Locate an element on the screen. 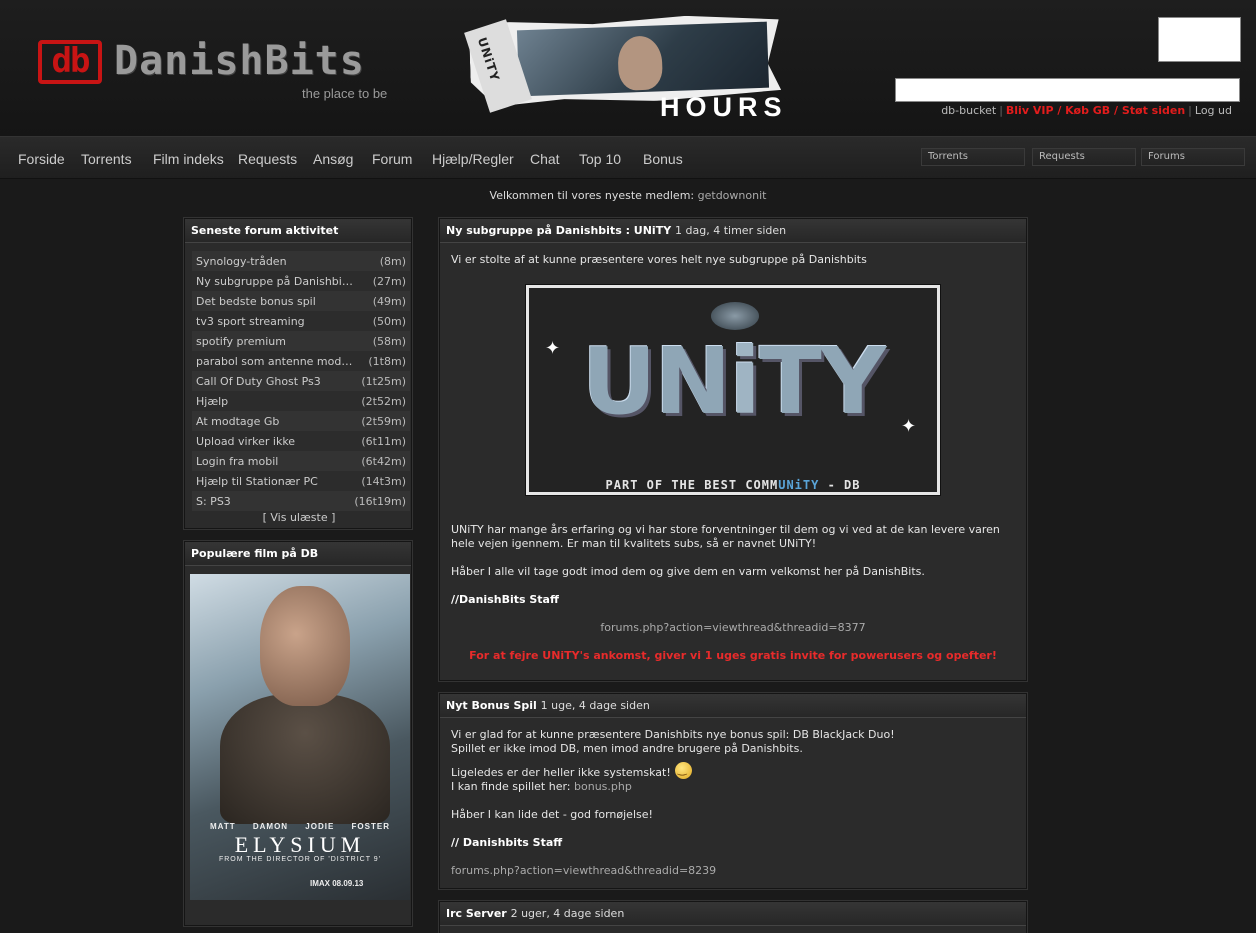 The image size is (1256, 933). thread-title: Synology-tråden is located at coordinates (241, 261).